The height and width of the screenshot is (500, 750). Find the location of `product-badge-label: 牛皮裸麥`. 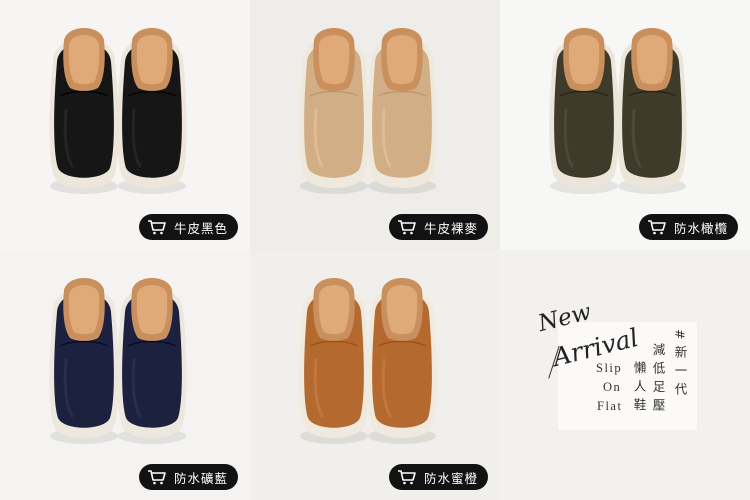

product-badge-label: 牛皮裸麥 is located at coordinates (450, 228).